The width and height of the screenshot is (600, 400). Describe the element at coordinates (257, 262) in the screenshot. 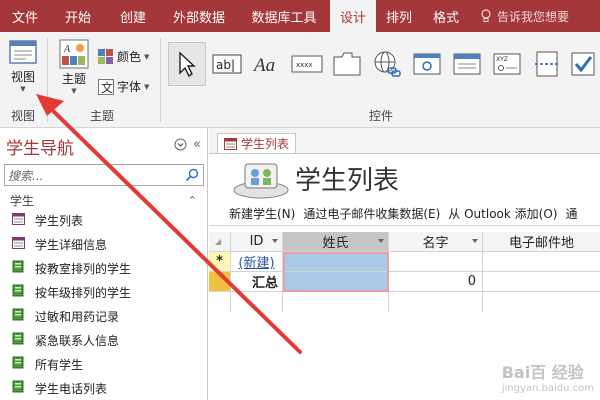

I see `new-record-id: (新建)` at that location.